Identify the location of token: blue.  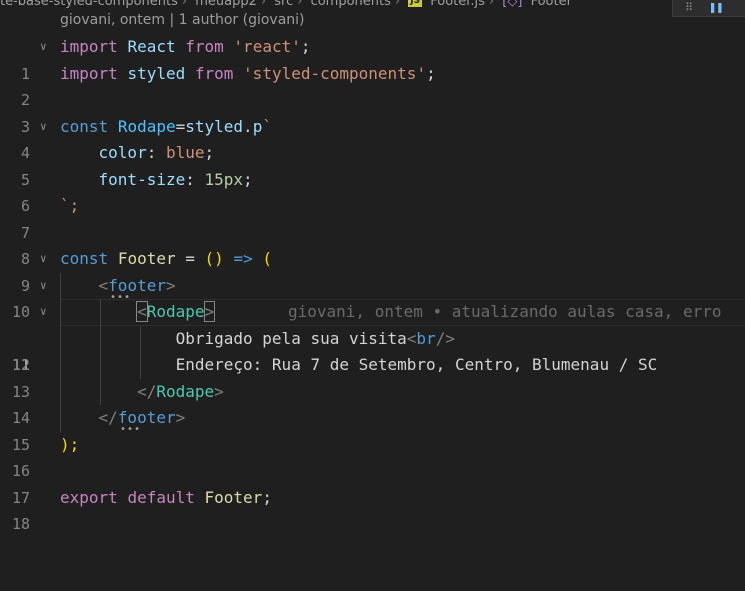
(185, 152).